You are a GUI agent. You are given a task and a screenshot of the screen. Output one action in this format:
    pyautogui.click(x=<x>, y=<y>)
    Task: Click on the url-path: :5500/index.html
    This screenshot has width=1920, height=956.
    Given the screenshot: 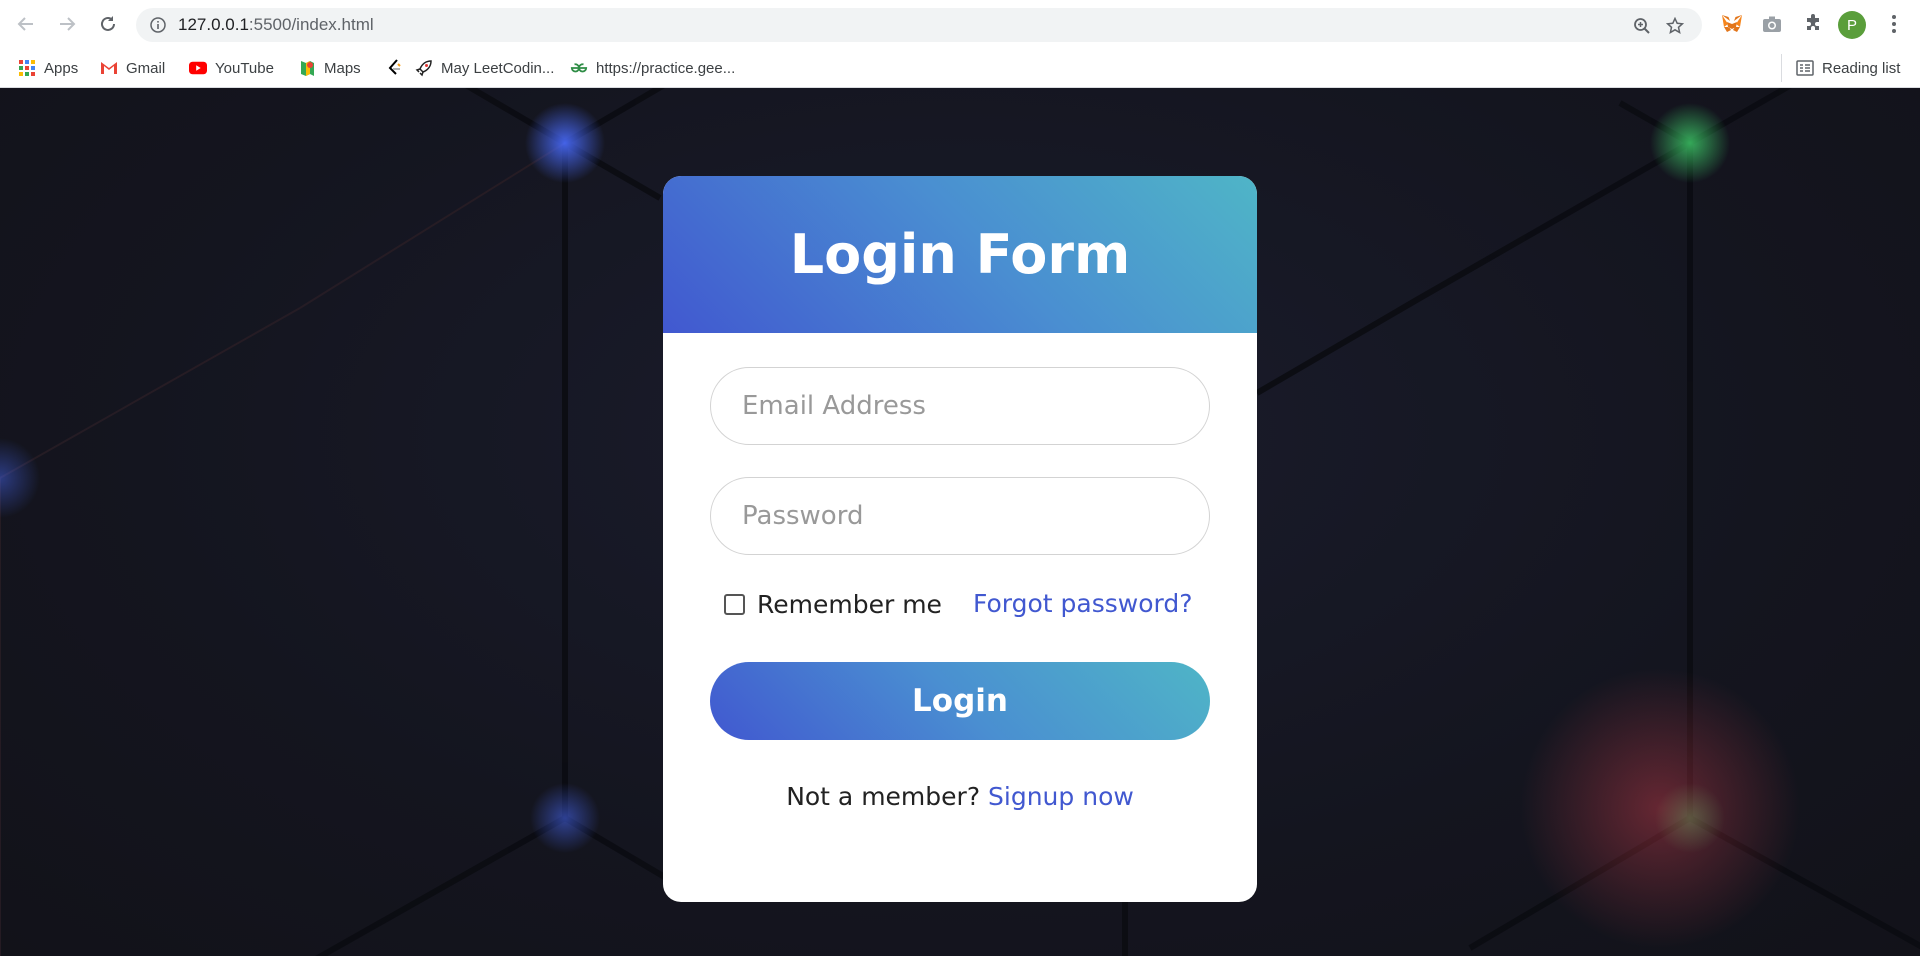 What is the action you would take?
    pyautogui.click(x=311, y=24)
    